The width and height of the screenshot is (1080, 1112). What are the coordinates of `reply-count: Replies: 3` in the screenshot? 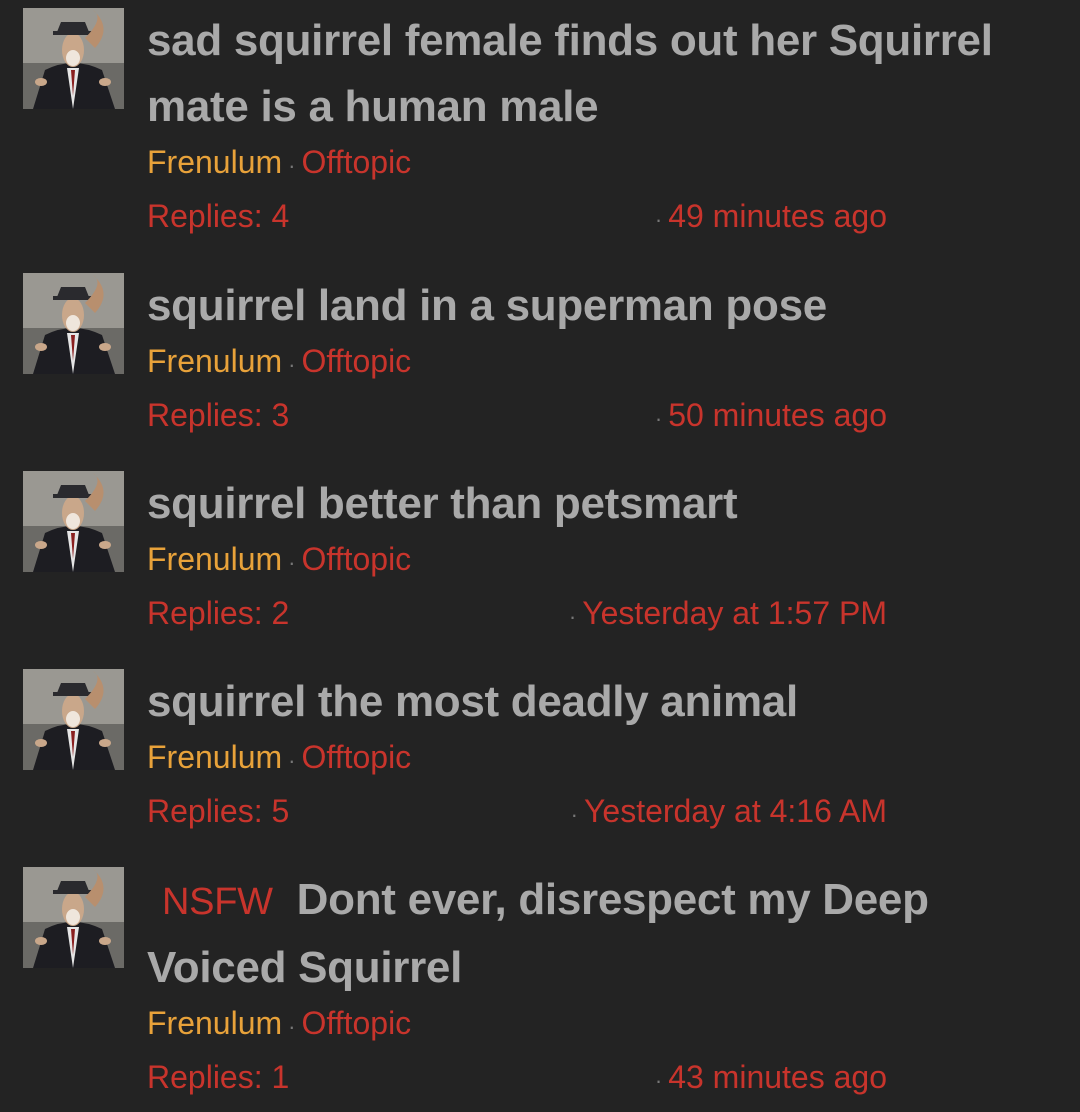 It's located at (218, 415).